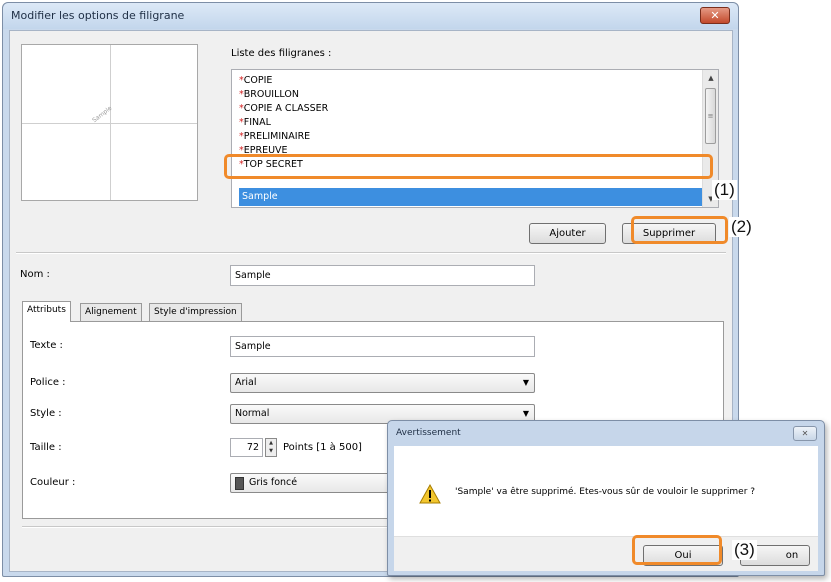 The image size is (831, 582). Describe the element at coordinates (239, 483) in the screenshot. I see `color-swatch` at that location.